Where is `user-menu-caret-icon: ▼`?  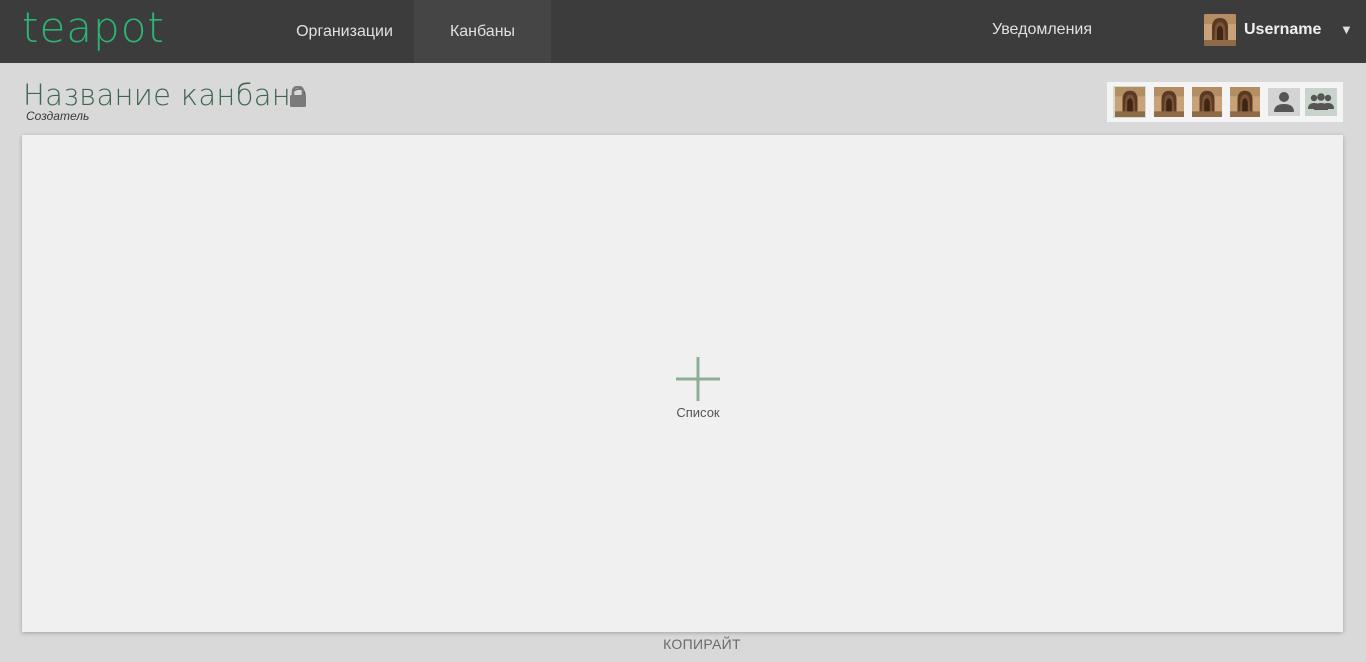
user-menu-caret-icon: ▼ is located at coordinates (1346, 30).